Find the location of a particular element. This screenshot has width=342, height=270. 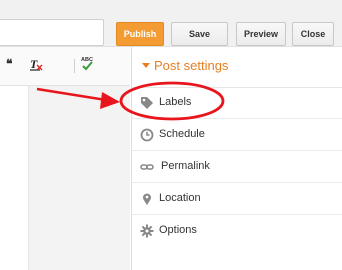

sidebar-item-location: Location is located at coordinates (237, 199).